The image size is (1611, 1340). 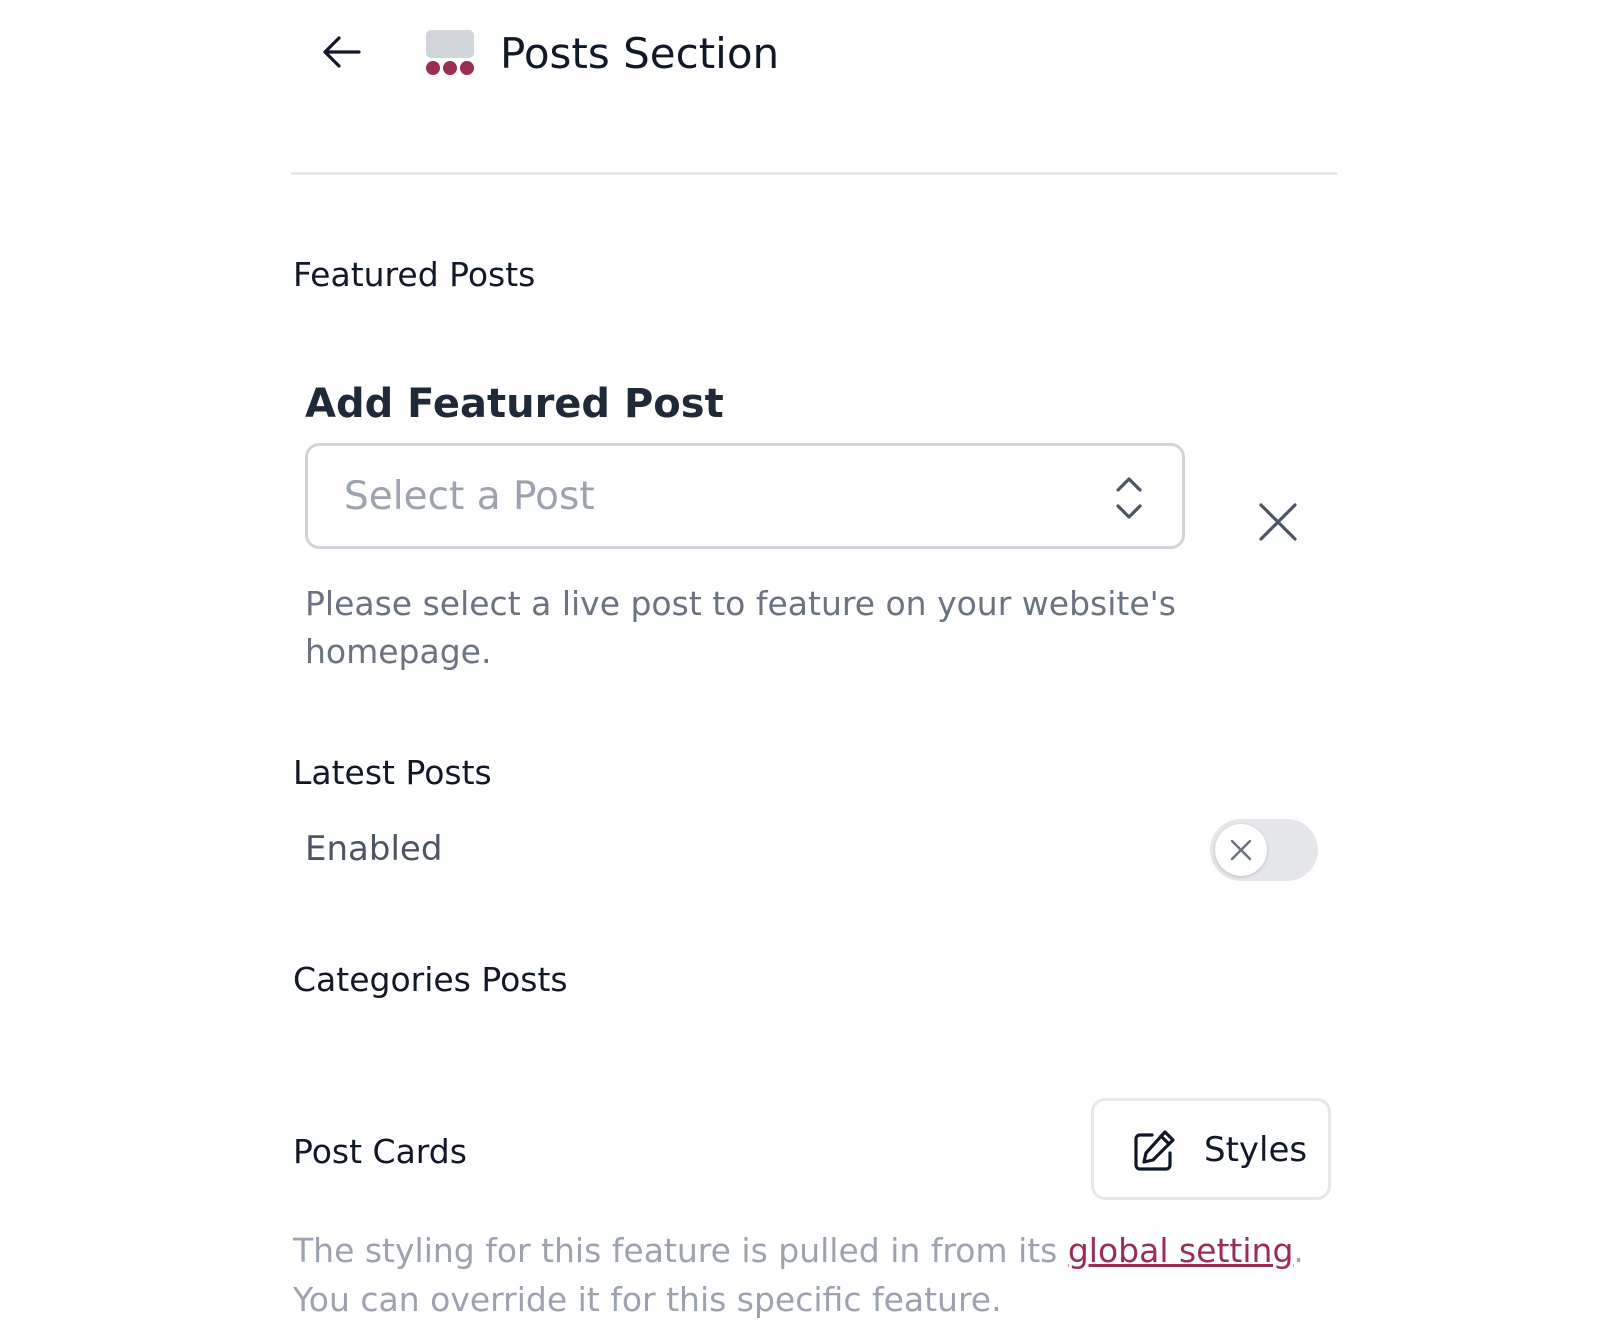 What do you see at coordinates (1256, 1150) in the screenshot?
I see `styles-button-label: Styles` at bounding box center [1256, 1150].